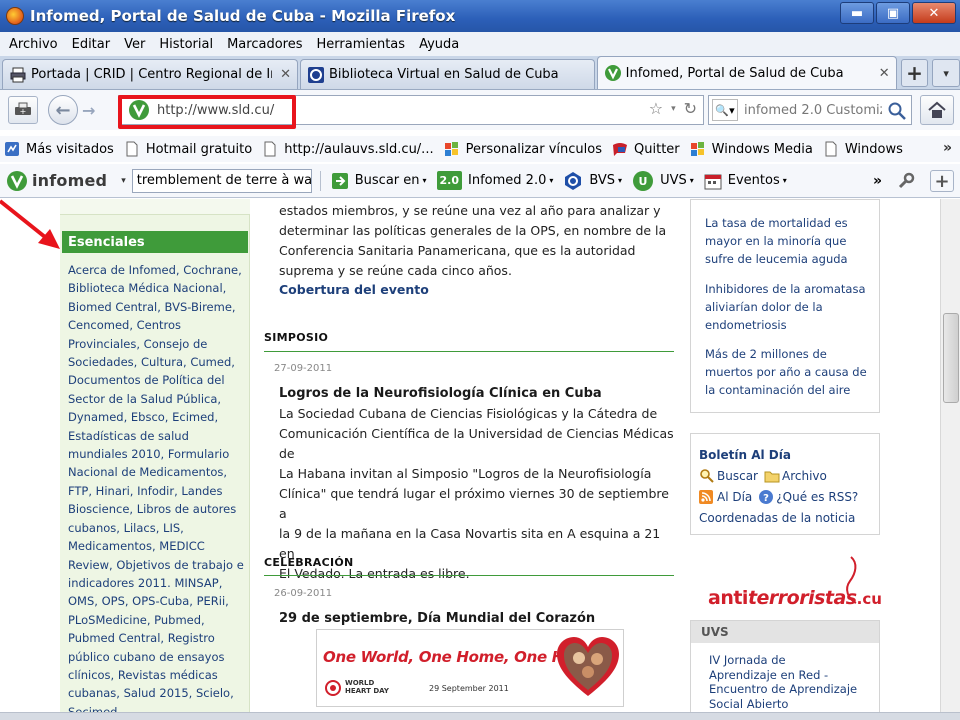 This screenshot has width=960, height=720. Describe the element at coordinates (906, 181) in the screenshot. I see `wrench-icon` at that location.